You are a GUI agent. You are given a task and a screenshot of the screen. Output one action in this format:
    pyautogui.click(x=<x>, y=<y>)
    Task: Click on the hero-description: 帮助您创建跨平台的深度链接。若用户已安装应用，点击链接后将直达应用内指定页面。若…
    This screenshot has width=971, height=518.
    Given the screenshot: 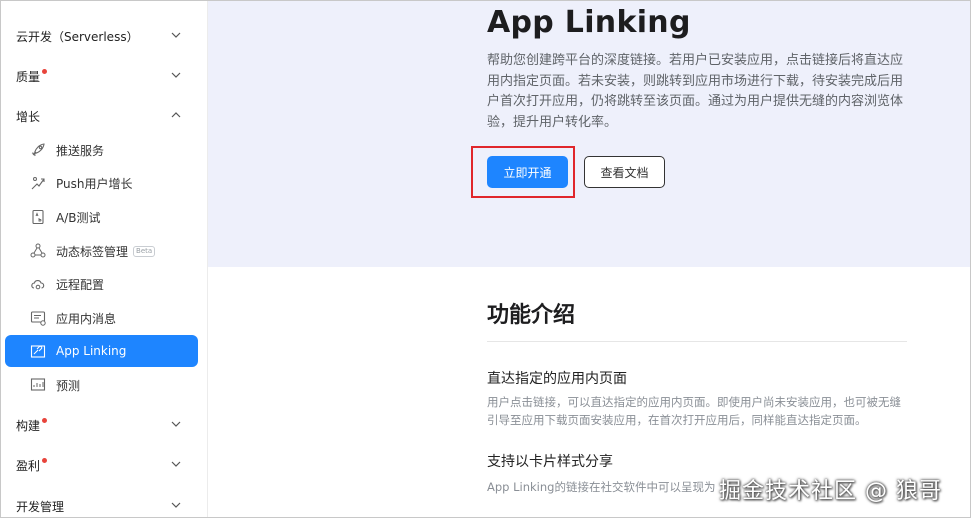 What is the action you would take?
    pyautogui.click(x=695, y=91)
    